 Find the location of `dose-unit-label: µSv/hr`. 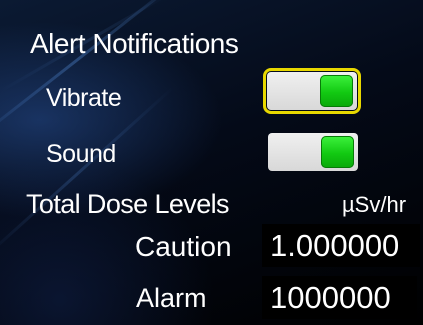

dose-unit-label: µSv/hr is located at coordinates (374, 204).